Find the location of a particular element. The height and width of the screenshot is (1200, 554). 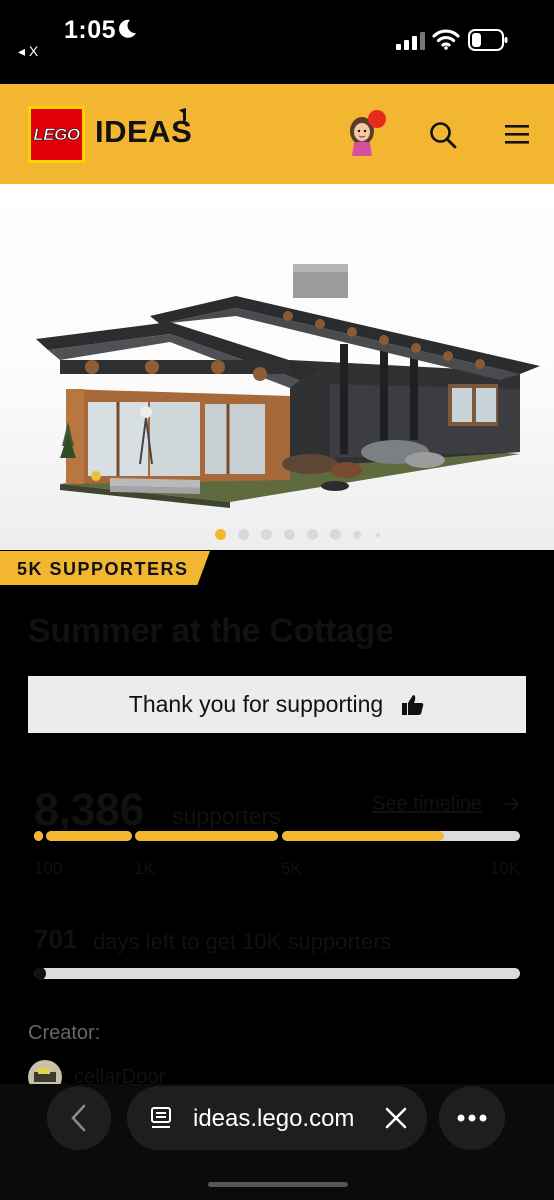

carousel-dots is located at coordinates (277, 534).